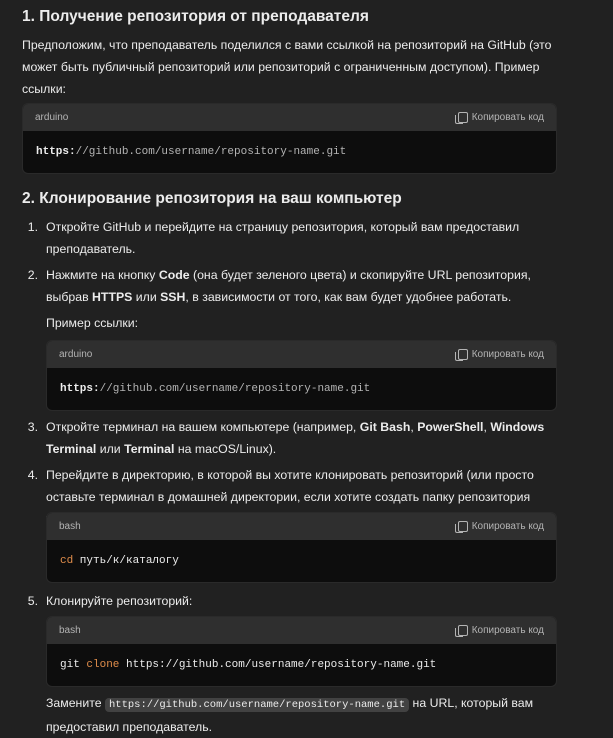 The image size is (613, 738). Describe the element at coordinates (112, 297) in the screenshot. I see `bold-text: HTTPS` at that location.